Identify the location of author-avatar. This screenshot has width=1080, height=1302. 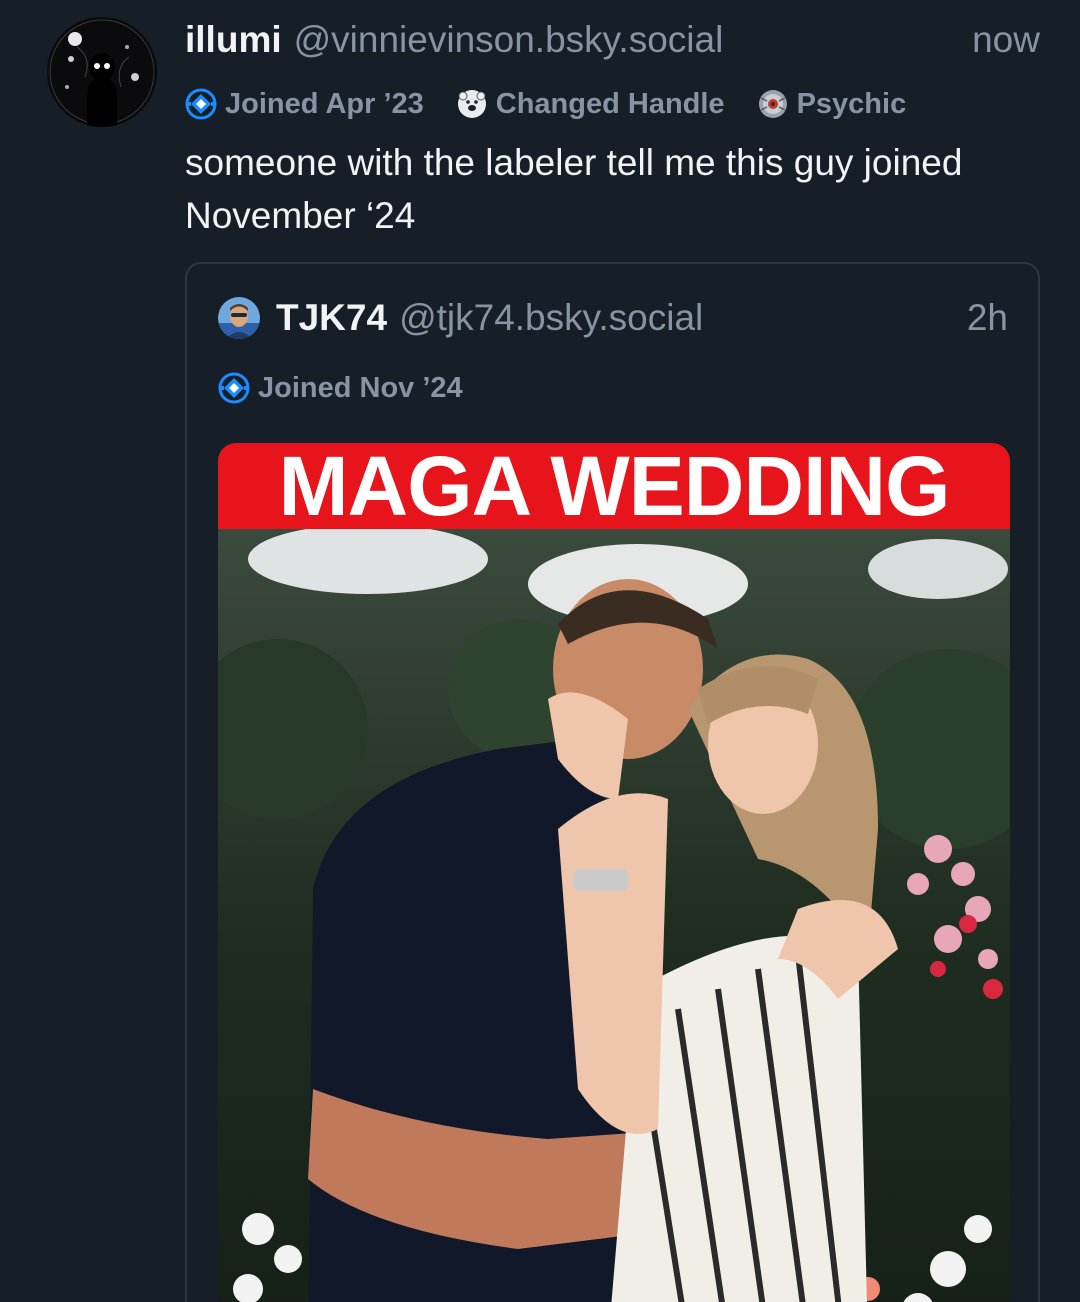
(102, 72).